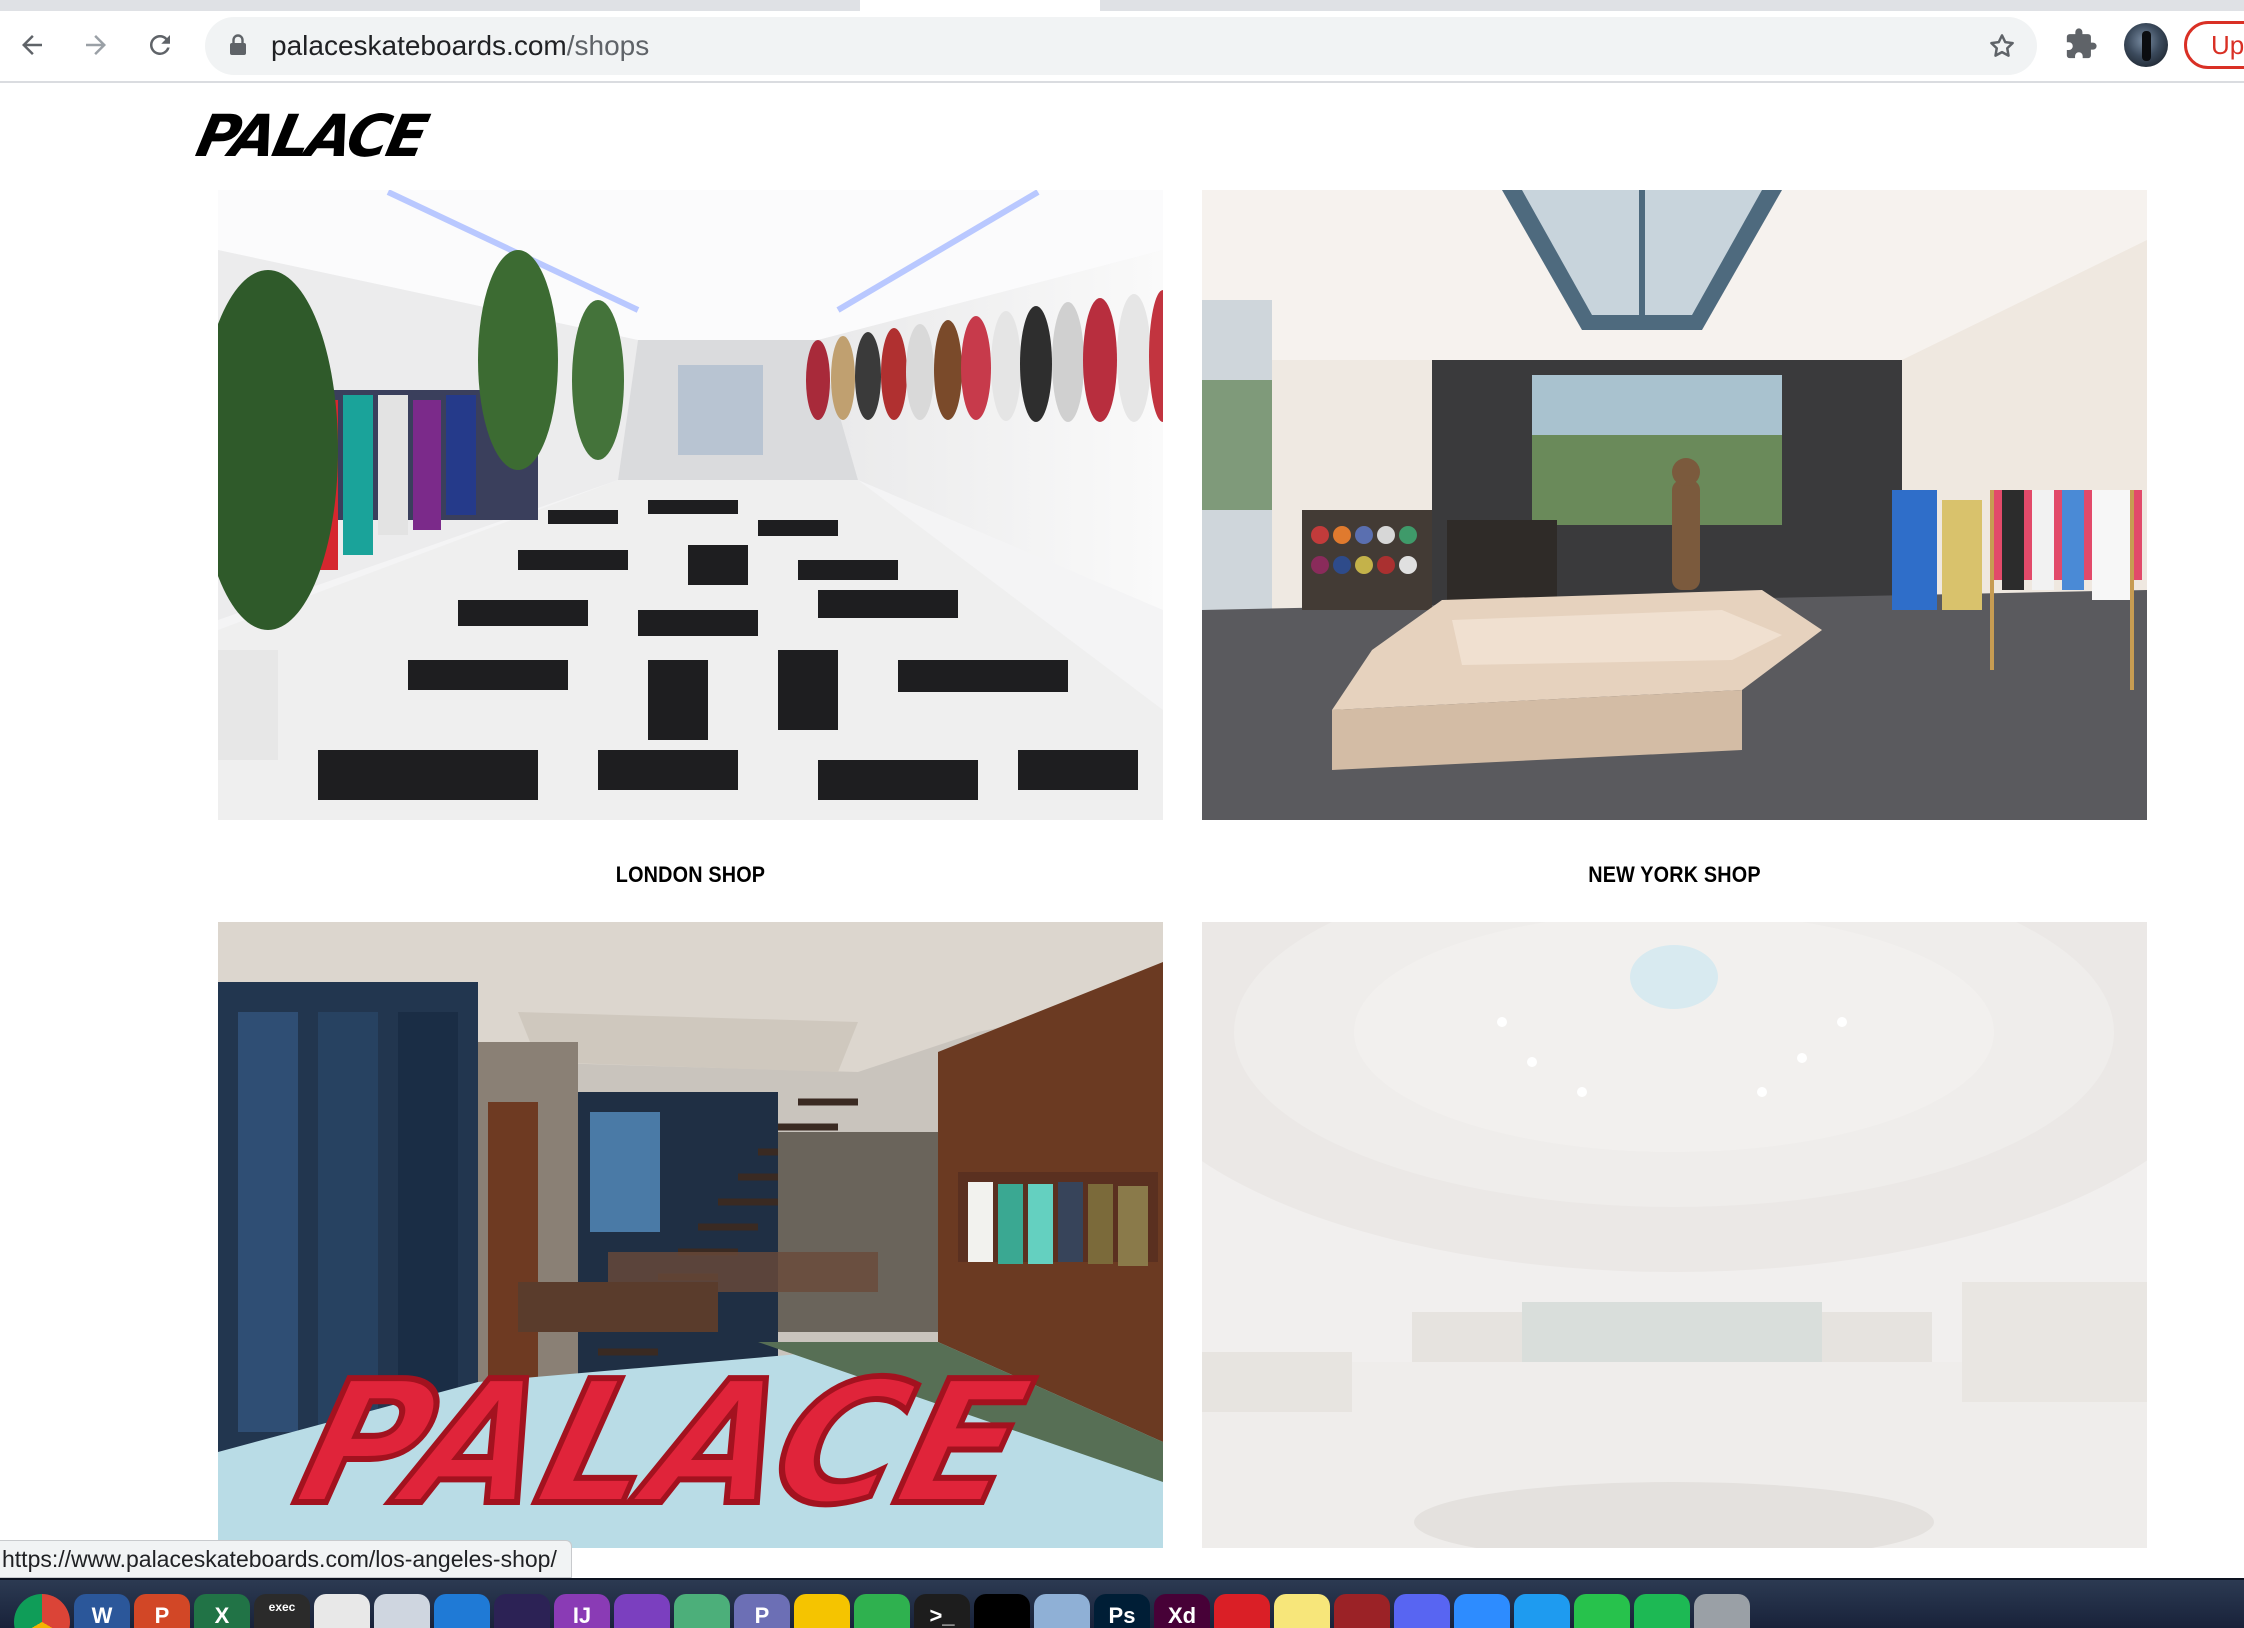  What do you see at coordinates (762, 1611) in the screenshot?
I see `protege-icon: P` at bounding box center [762, 1611].